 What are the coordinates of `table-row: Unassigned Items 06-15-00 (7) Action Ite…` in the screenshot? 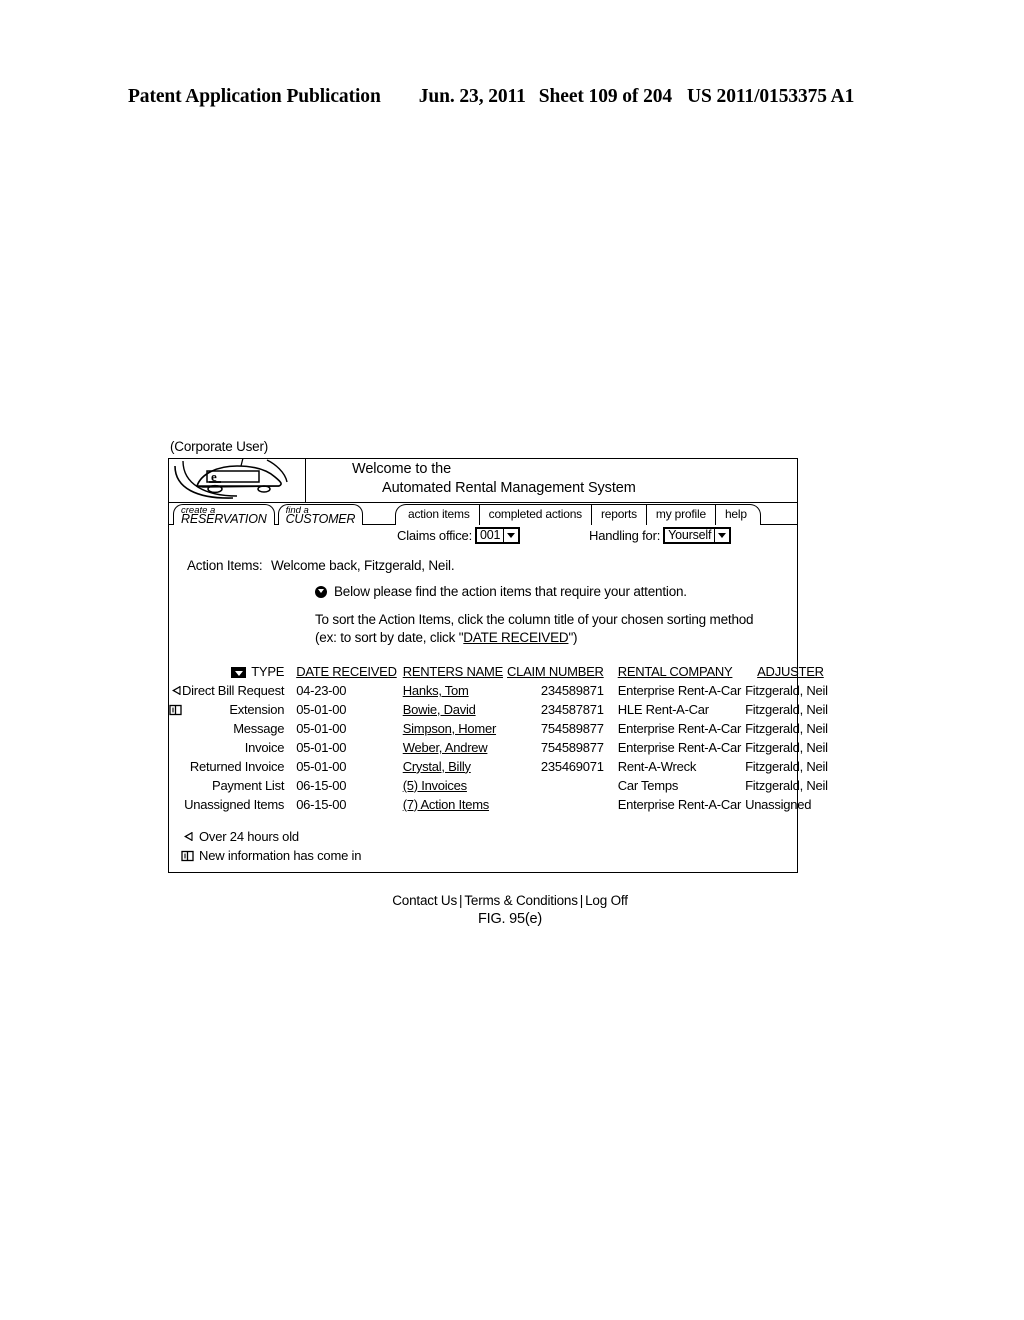 It's located at (498, 804).